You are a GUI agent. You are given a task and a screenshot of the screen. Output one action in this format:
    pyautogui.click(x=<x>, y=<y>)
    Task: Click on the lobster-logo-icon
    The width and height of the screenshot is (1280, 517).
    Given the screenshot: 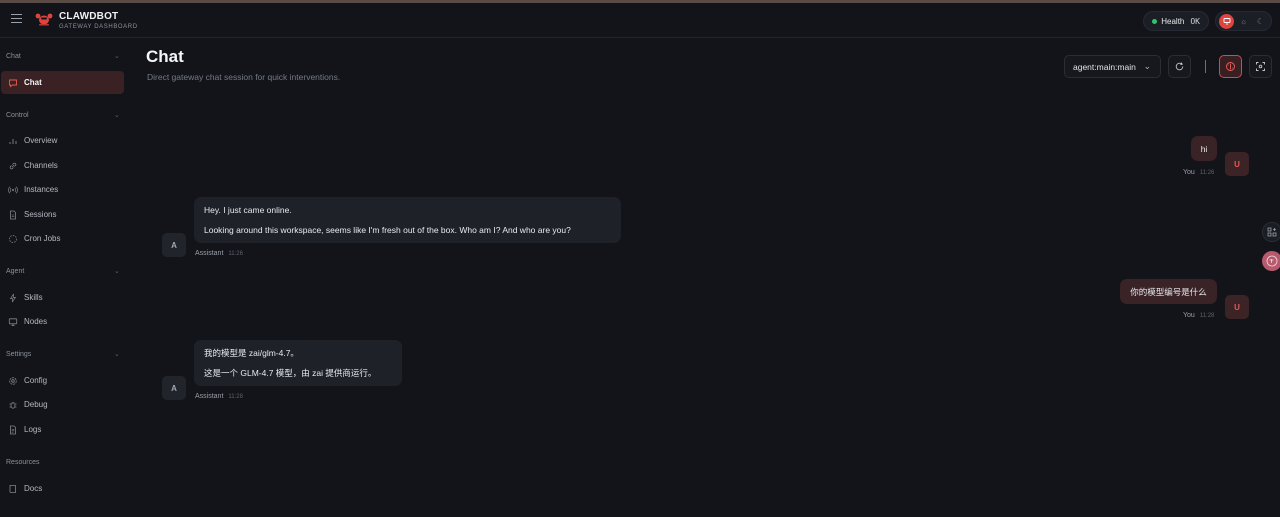 What is the action you would take?
    pyautogui.click(x=44, y=19)
    